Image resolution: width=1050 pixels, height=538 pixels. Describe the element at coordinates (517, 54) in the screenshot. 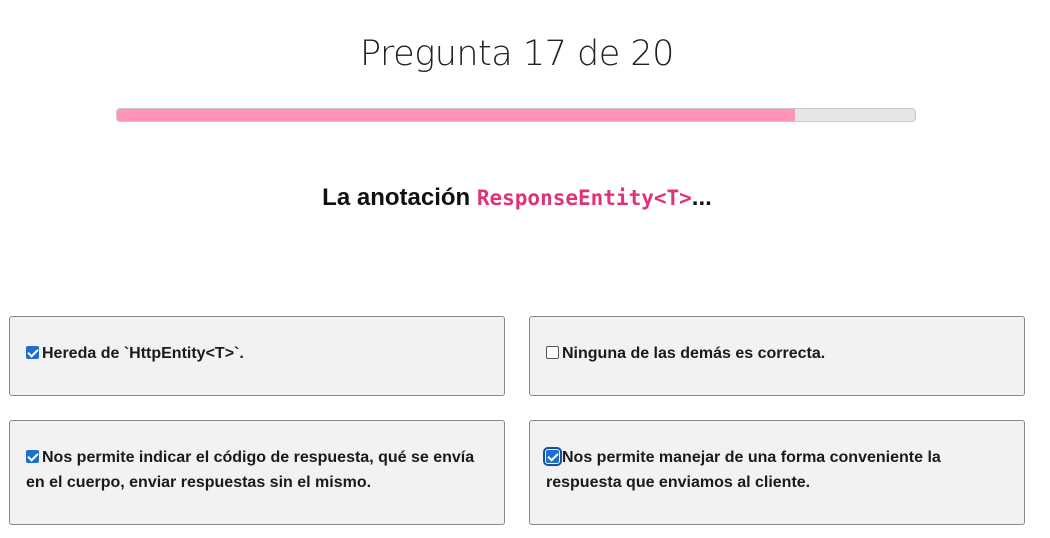

I see `question-counter: Pregunta 17 de 20` at that location.